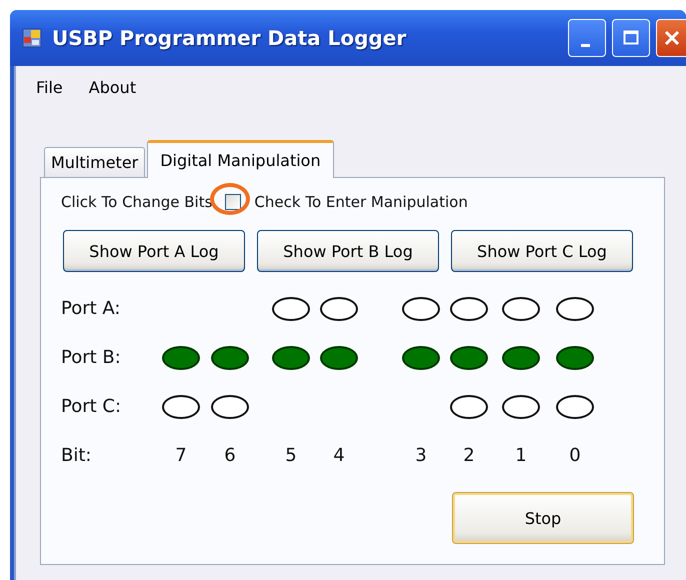 This screenshot has height=580, width=686. I want to click on bit-number: 1, so click(521, 455).